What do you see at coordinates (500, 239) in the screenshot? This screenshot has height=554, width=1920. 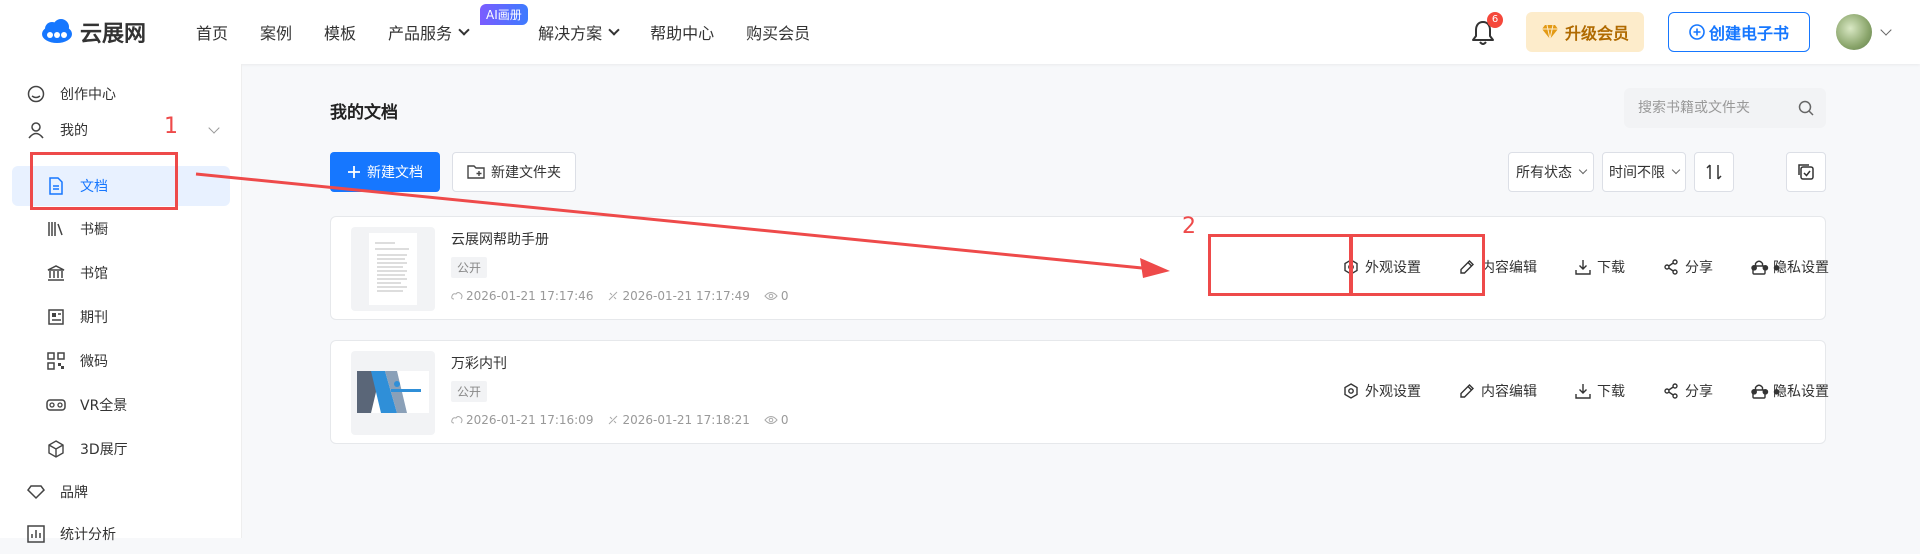 I see `document-title: 云展网帮助手册` at bounding box center [500, 239].